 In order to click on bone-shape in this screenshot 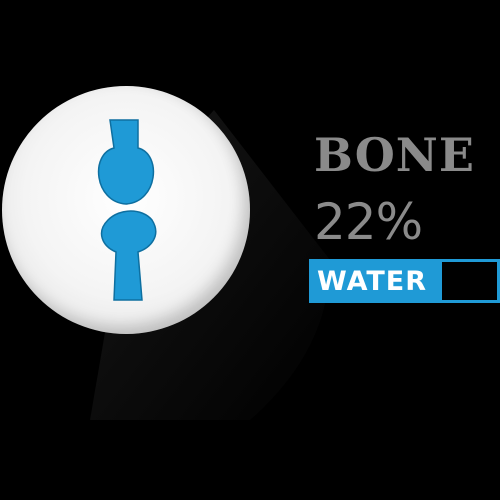, I will do `click(127, 210)`.